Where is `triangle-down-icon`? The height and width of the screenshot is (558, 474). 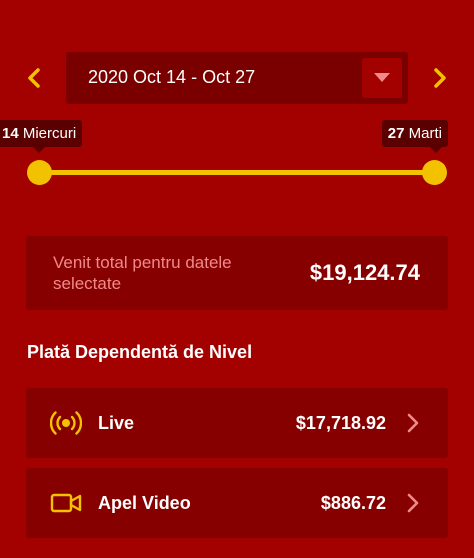
triangle-down-icon is located at coordinates (382, 77).